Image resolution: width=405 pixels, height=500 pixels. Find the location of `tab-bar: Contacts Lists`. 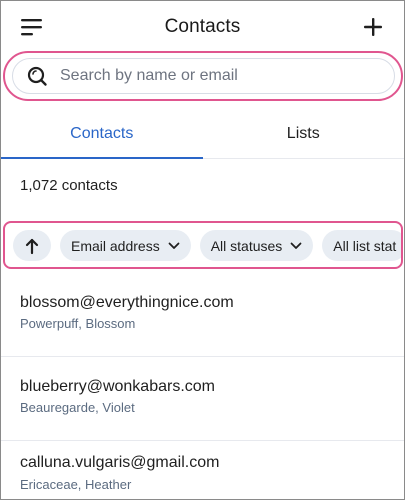

tab-bar: Contacts Lists is located at coordinates (202, 134).